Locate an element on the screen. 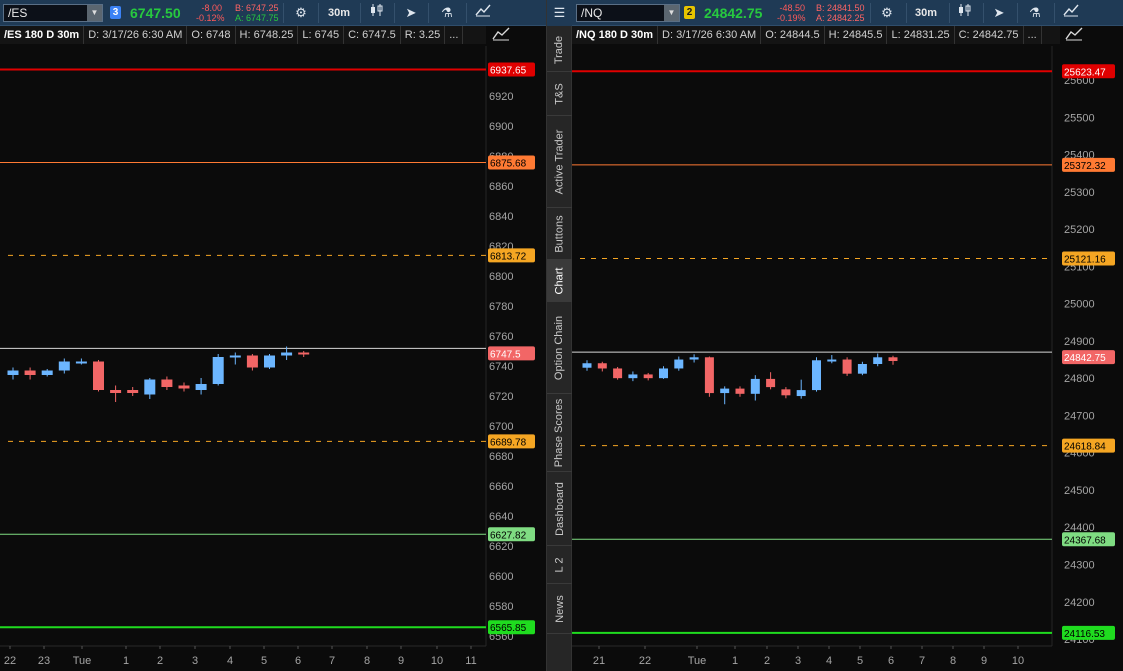 The width and height of the screenshot is (1123, 671). side-tab-l-2: L 2 is located at coordinates (559, 565).